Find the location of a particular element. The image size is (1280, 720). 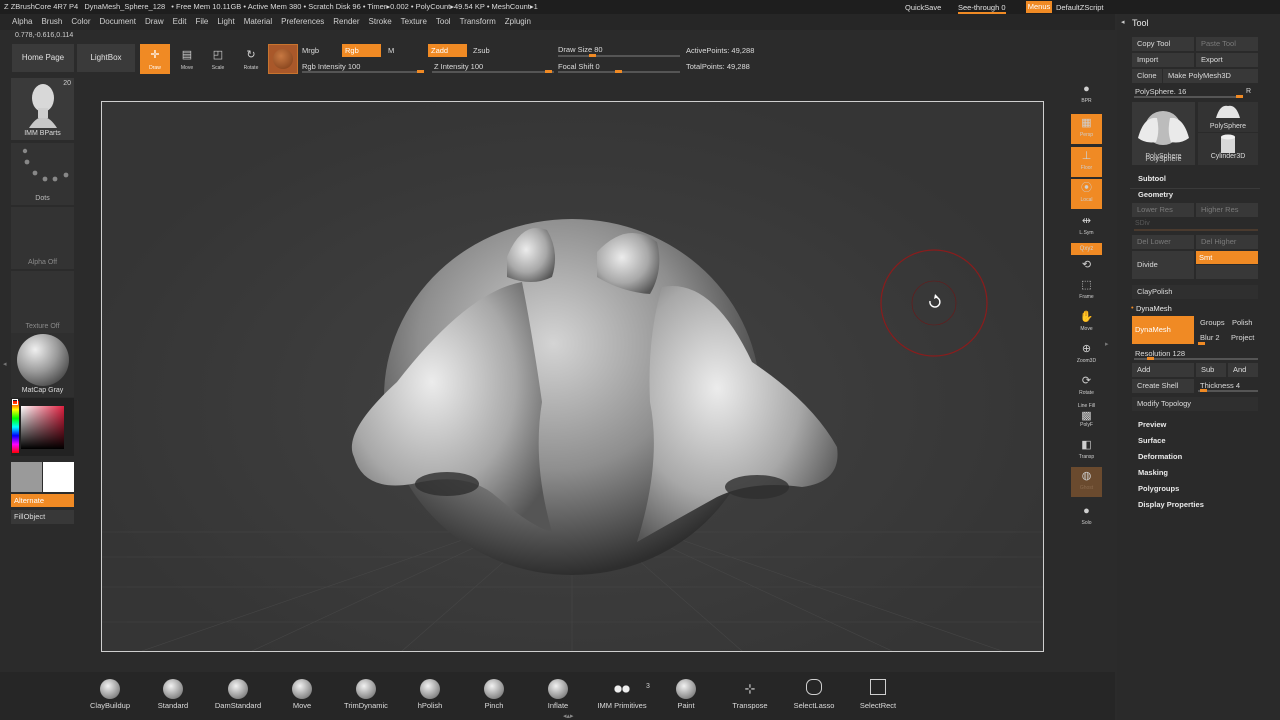

hue-strip is located at coordinates (15, 427).